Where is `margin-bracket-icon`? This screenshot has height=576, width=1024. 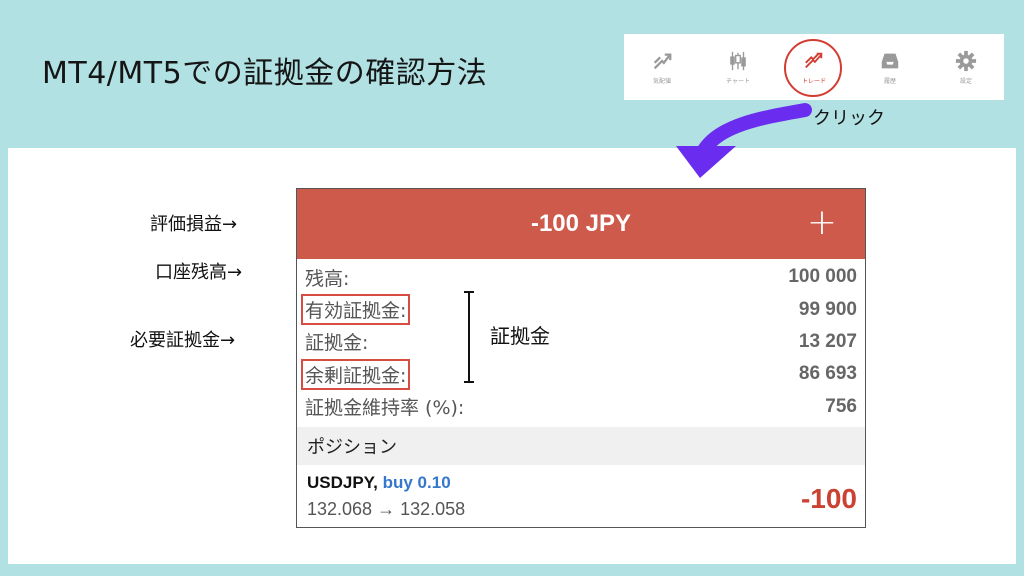 margin-bracket-icon is located at coordinates (469, 337).